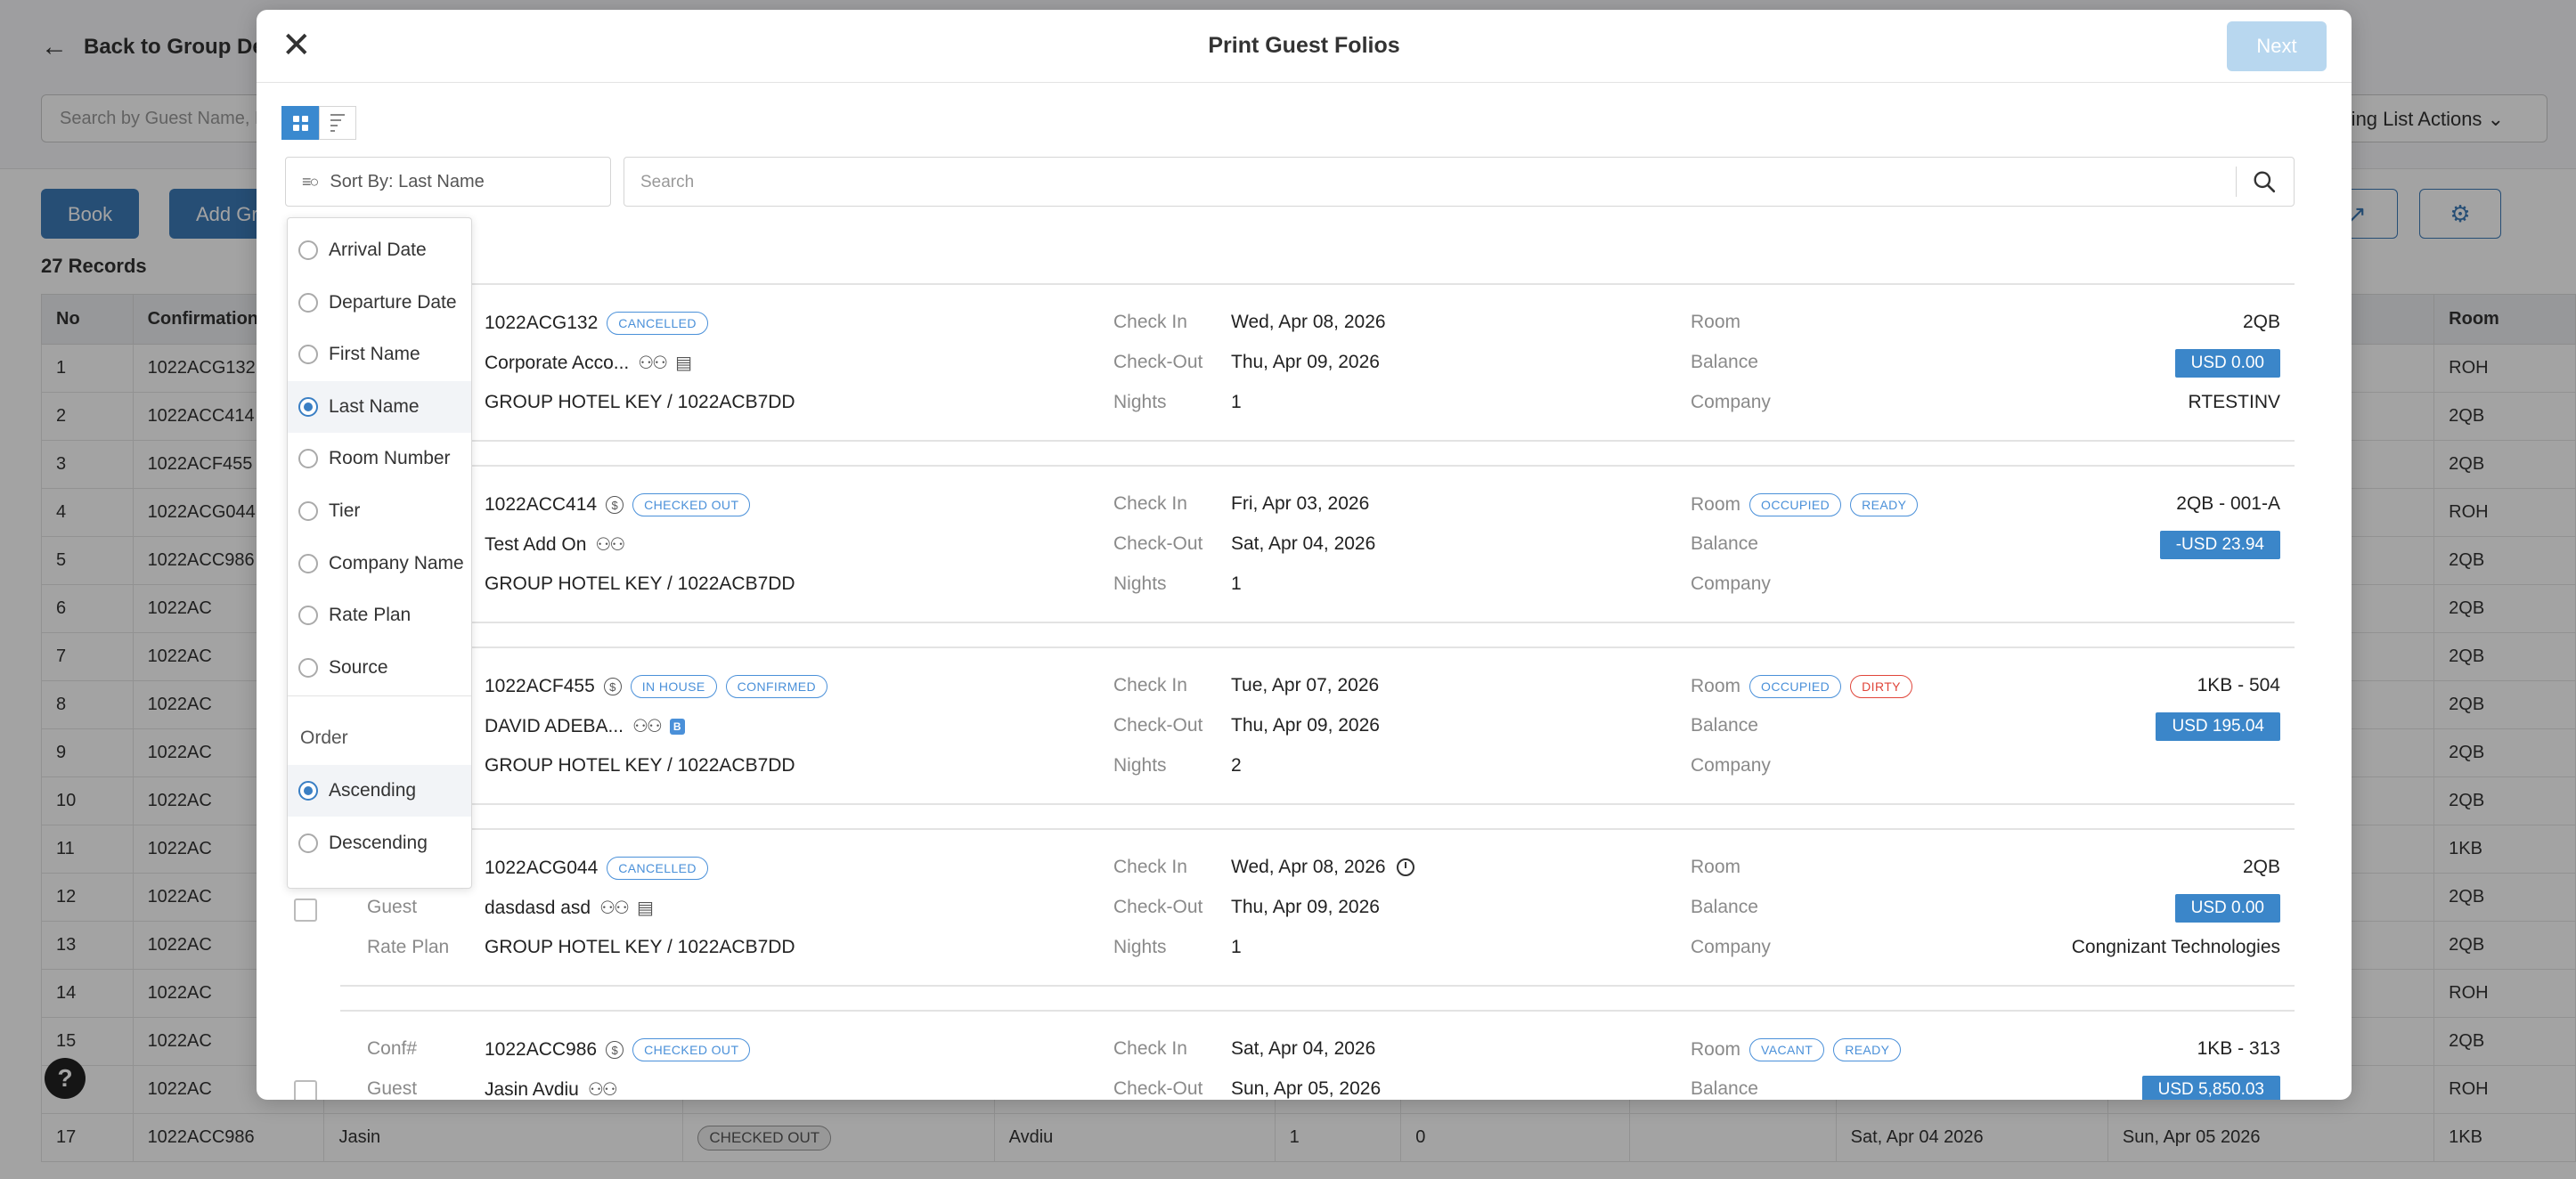 Image resolution: width=2576 pixels, height=1179 pixels. I want to click on search-icon, so click(2265, 181).